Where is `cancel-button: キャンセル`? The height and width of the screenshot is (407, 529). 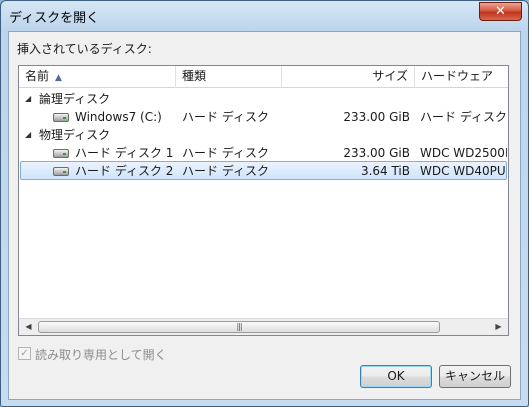 cancel-button: キャンセル is located at coordinates (475, 376).